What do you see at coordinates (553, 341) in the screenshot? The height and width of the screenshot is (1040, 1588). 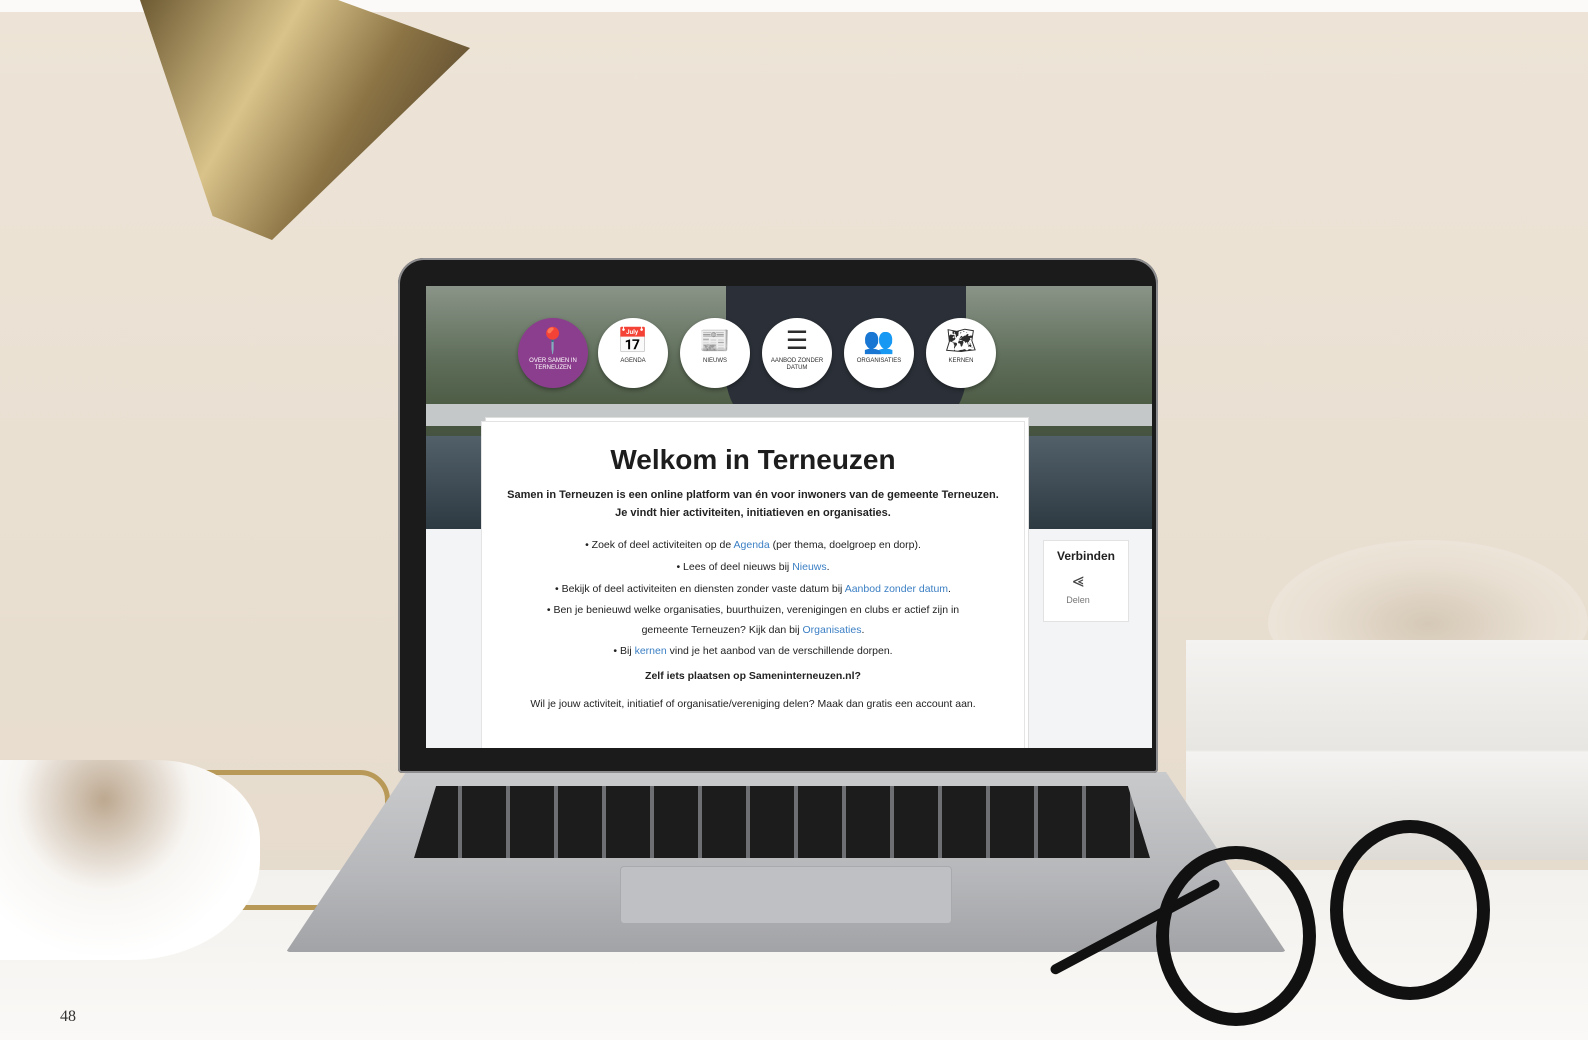 I see `map-pin-icon: 📍` at bounding box center [553, 341].